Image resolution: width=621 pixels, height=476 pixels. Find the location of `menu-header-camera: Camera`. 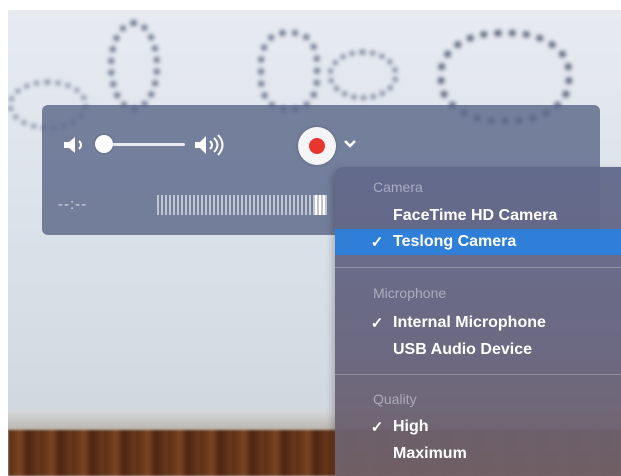

menu-header-camera: Camera is located at coordinates (398, 187).